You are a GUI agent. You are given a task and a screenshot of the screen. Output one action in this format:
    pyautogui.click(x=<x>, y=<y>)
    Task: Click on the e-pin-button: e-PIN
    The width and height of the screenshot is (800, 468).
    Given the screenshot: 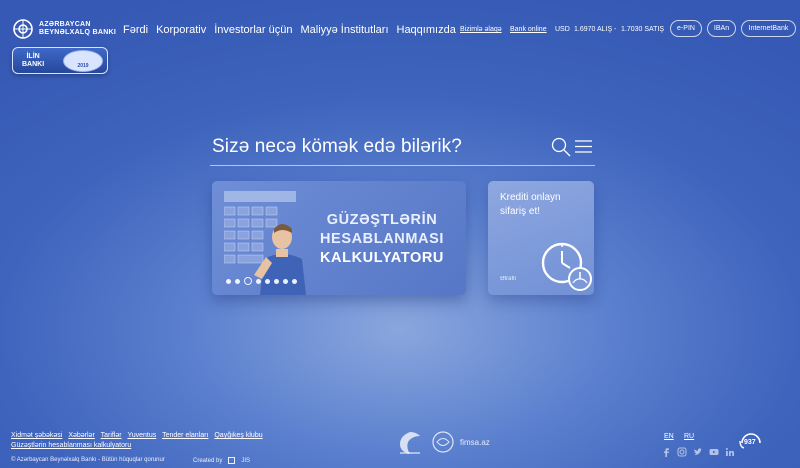 What is the action you would take?
    pyautogui.click(x=686, y=28)
    